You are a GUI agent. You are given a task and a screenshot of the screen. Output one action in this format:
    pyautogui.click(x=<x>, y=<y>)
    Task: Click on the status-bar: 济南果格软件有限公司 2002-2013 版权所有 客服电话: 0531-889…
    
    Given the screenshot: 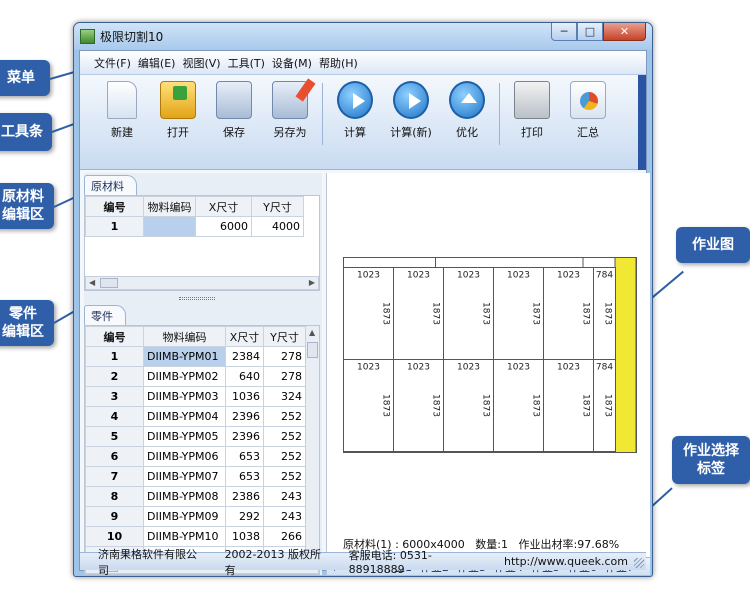 What is the action you would take?
    pyautogui.click(x=363, y=562)
    